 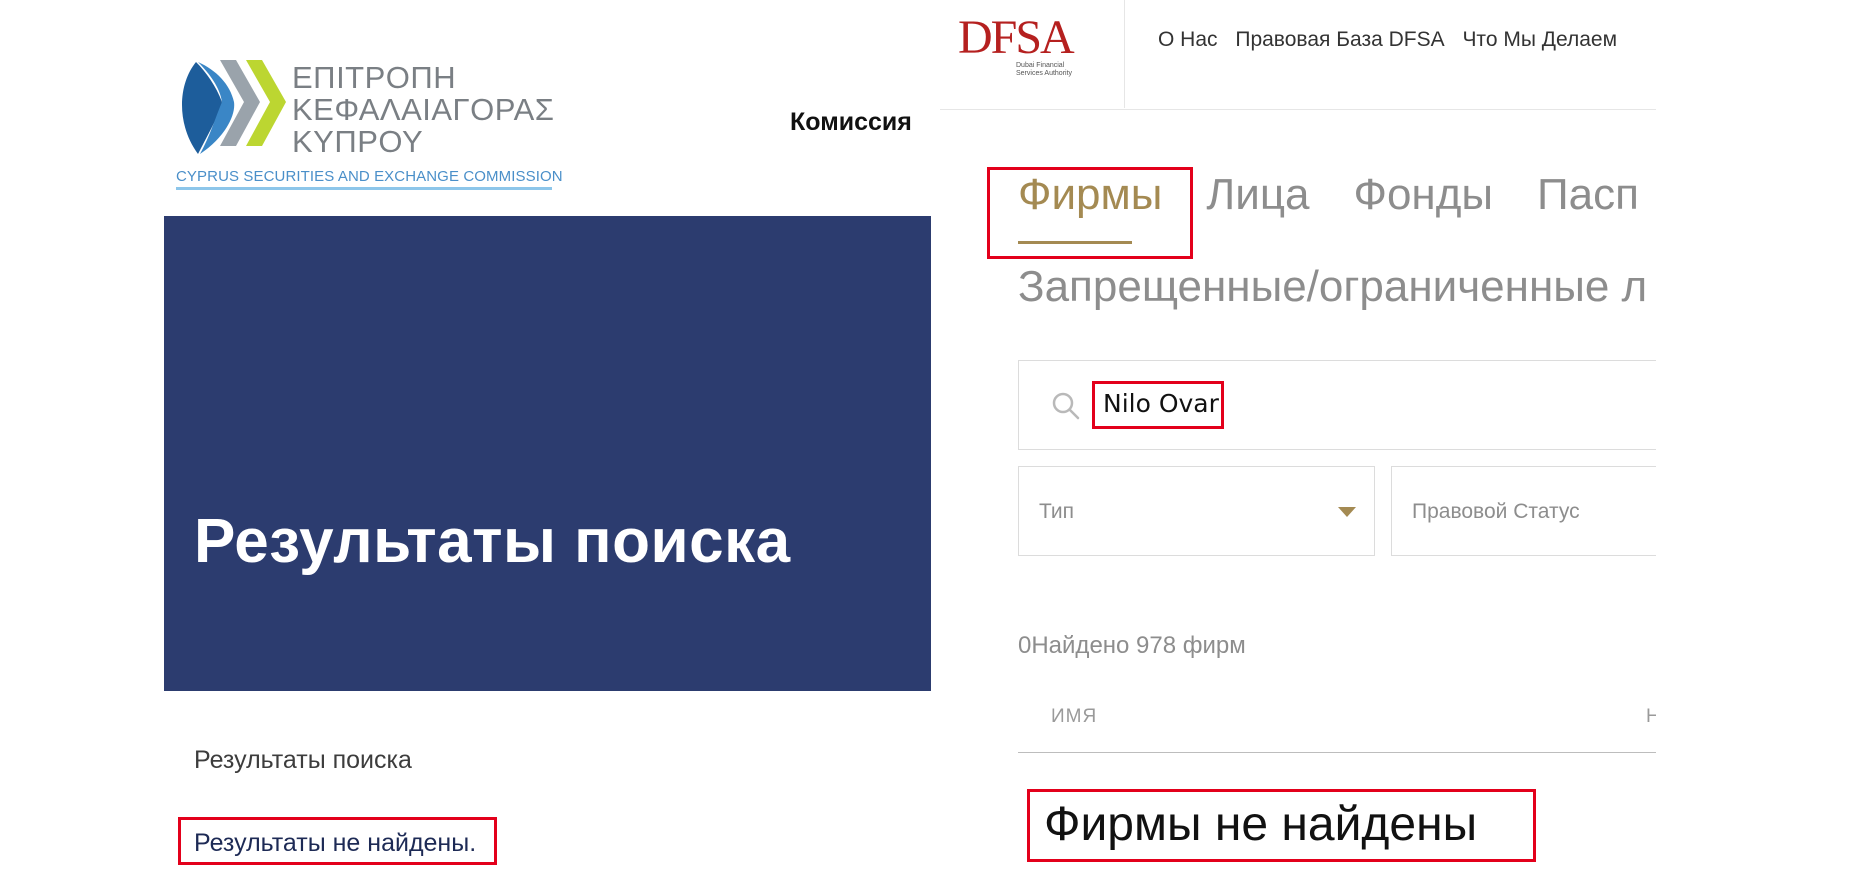 What do you see at coordinates (1539, 39) in the screenshot?
I see `nav-what-we-do-link: Что Мы Делаем` at bounding box center [1539, 39].